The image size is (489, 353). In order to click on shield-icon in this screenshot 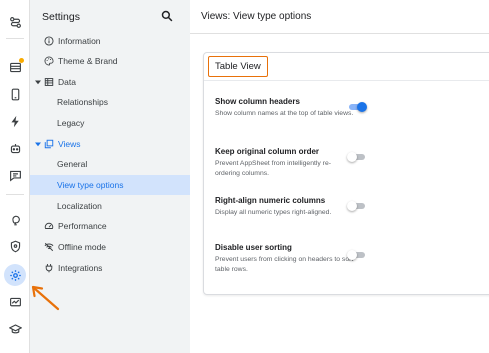, I will do `click(15, 246)`.